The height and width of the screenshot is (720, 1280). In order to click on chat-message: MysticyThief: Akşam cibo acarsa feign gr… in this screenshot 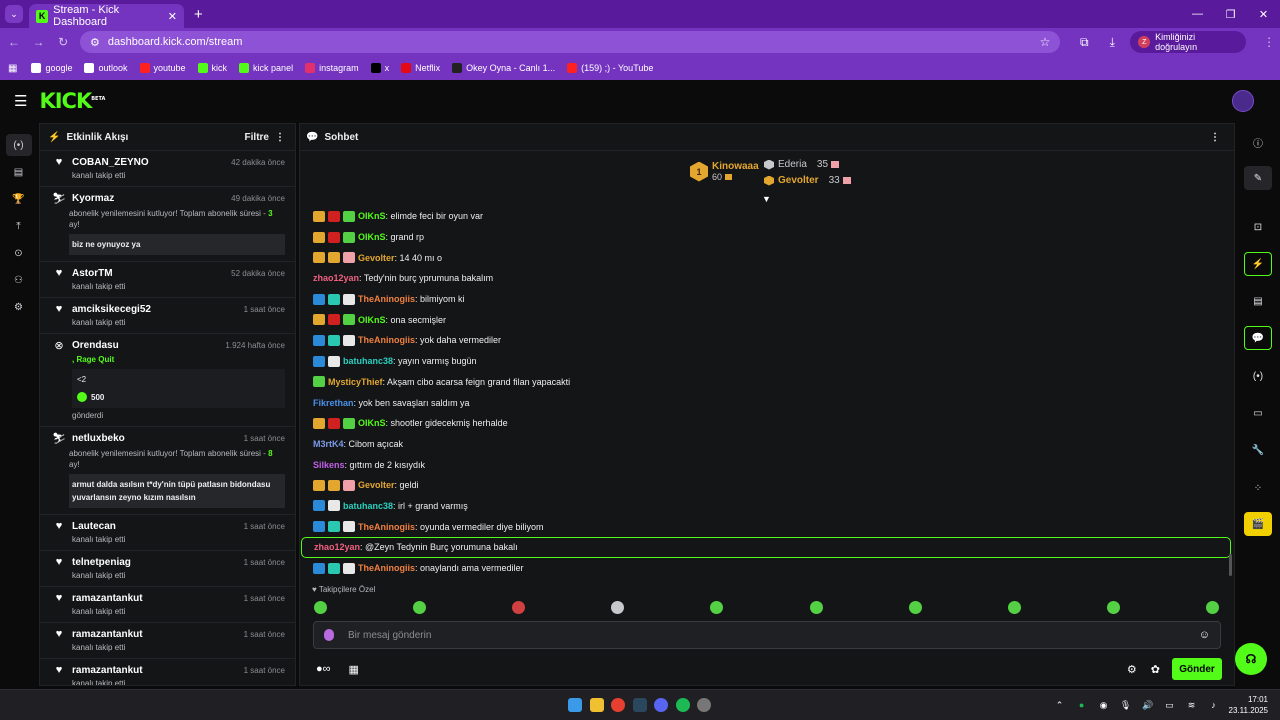, I will do `click(766, 382)`.